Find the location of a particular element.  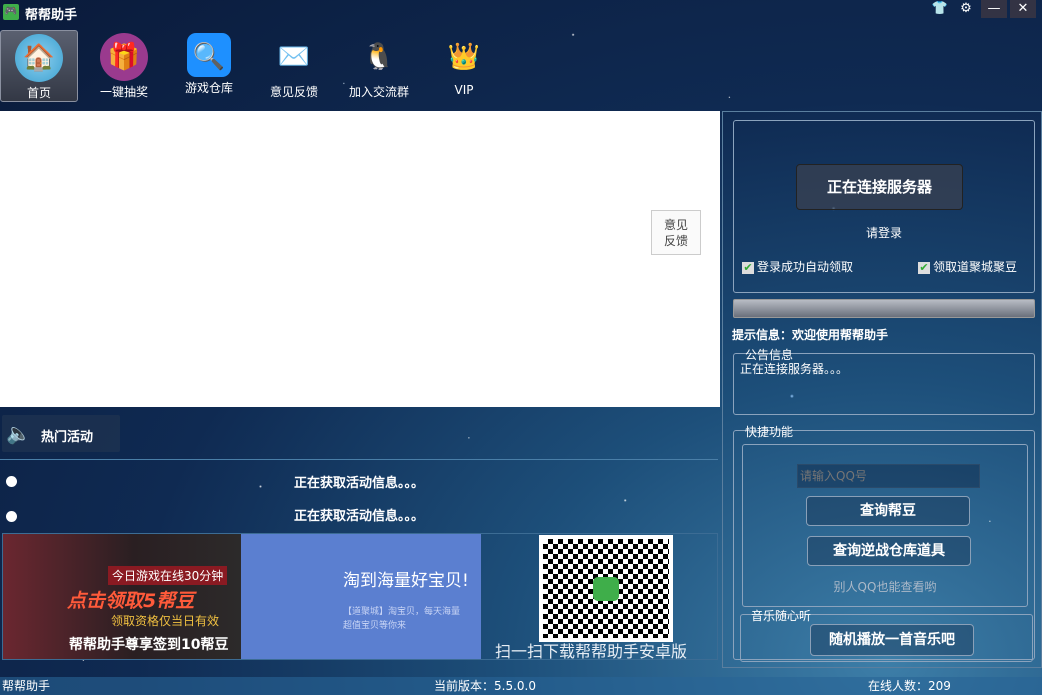

quick-inner-box: 查询帮豆 查询逆战仓库道具 别人QQ也能查看哟 is located at coordinates (885, 525).